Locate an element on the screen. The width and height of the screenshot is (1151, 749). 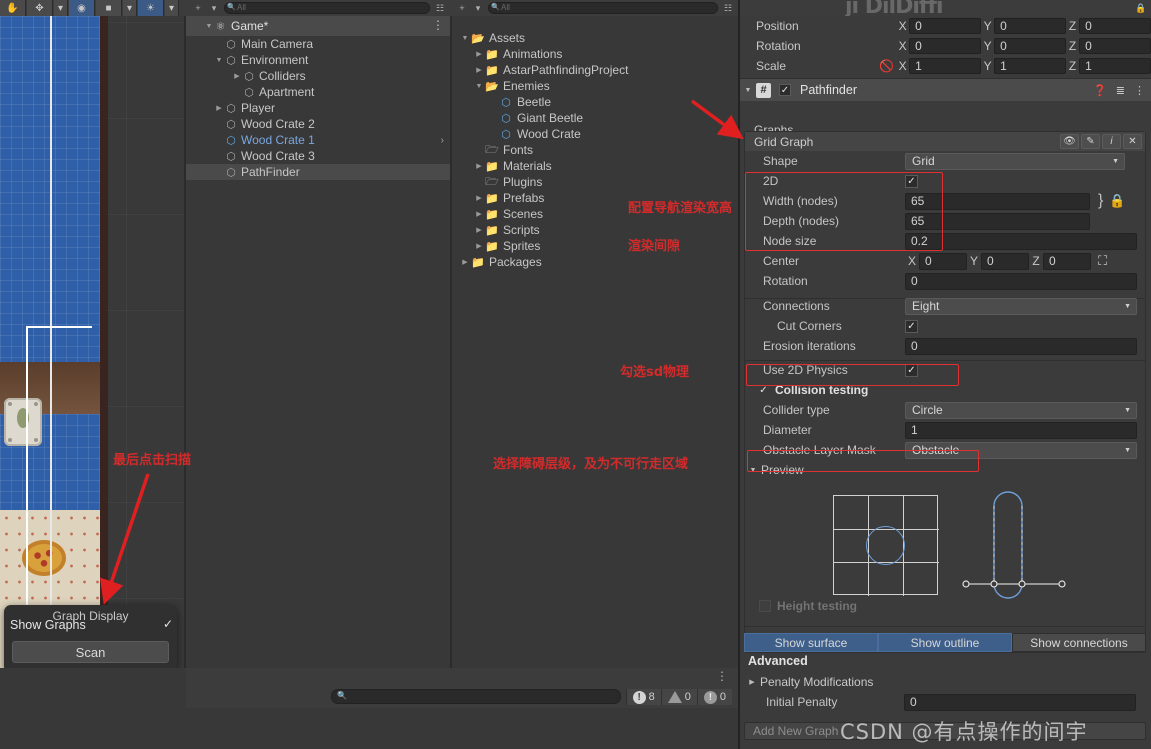
project-dropdown-icon: ▾ is located at coordinates (478, 8).